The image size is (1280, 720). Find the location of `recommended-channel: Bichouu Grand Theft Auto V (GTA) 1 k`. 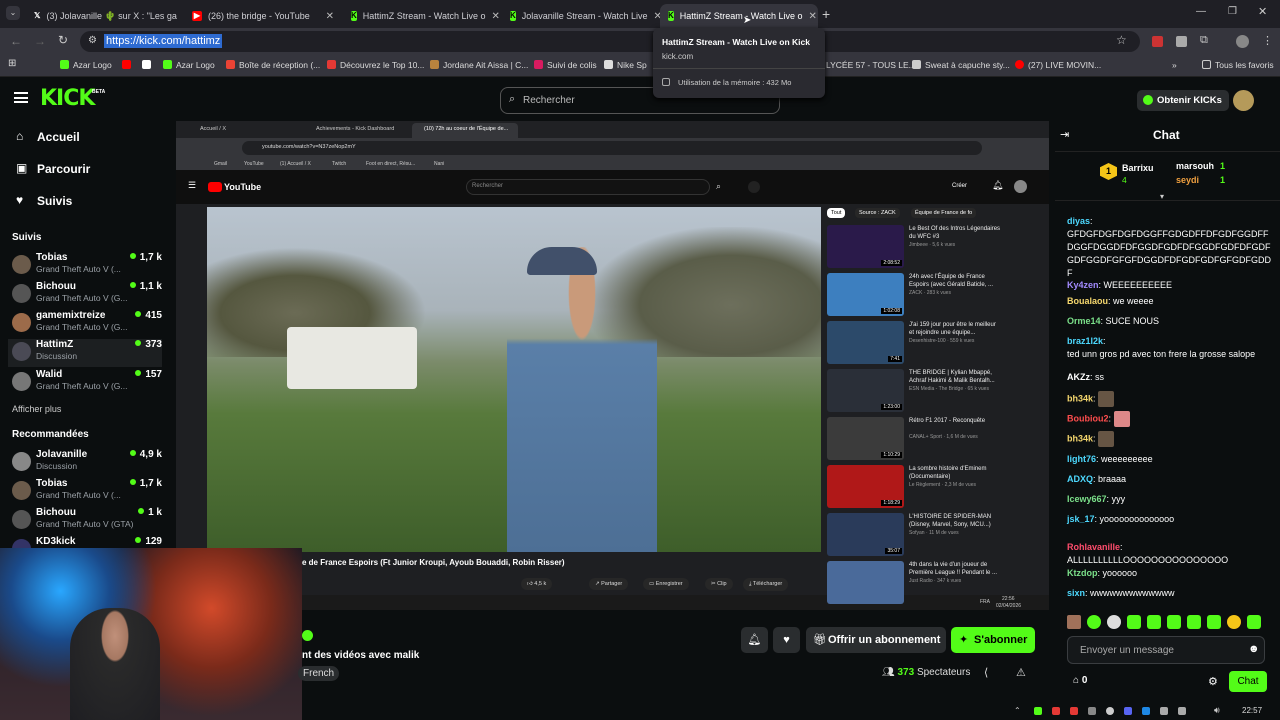

recommended-channel: Bichouu Grand Theft Auto V (GTA) 1 k is located at coordinates (87, 521).